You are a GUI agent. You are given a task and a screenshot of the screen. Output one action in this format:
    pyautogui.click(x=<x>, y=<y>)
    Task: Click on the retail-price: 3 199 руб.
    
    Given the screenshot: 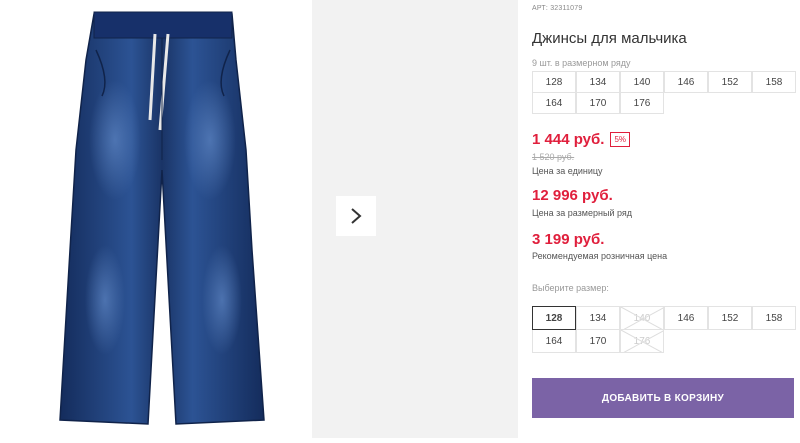 What is the action you would take?
    pyautogui.click(x=568, y=239)
    